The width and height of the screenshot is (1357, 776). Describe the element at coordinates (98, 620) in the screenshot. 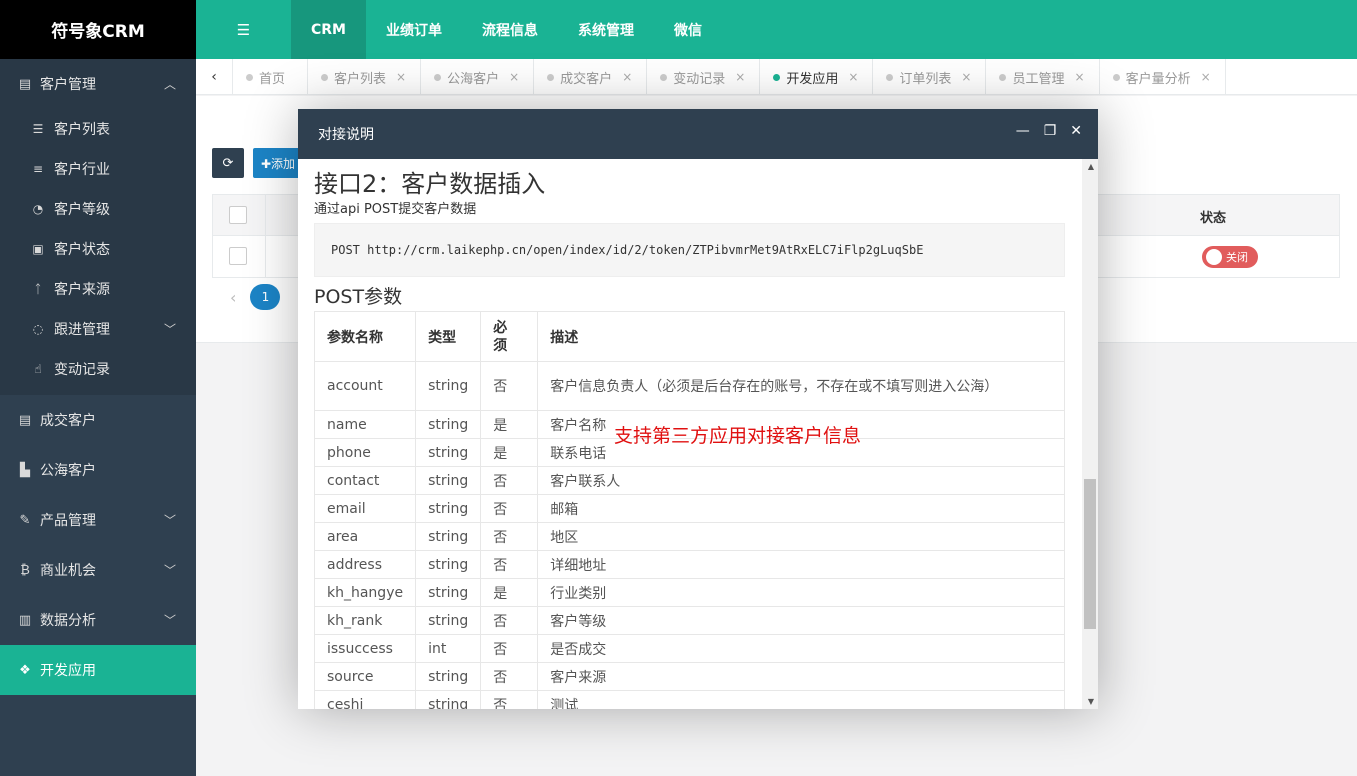

I see `sidebar-item-analytics: ▥ 数据分析 ﹀` at that location.